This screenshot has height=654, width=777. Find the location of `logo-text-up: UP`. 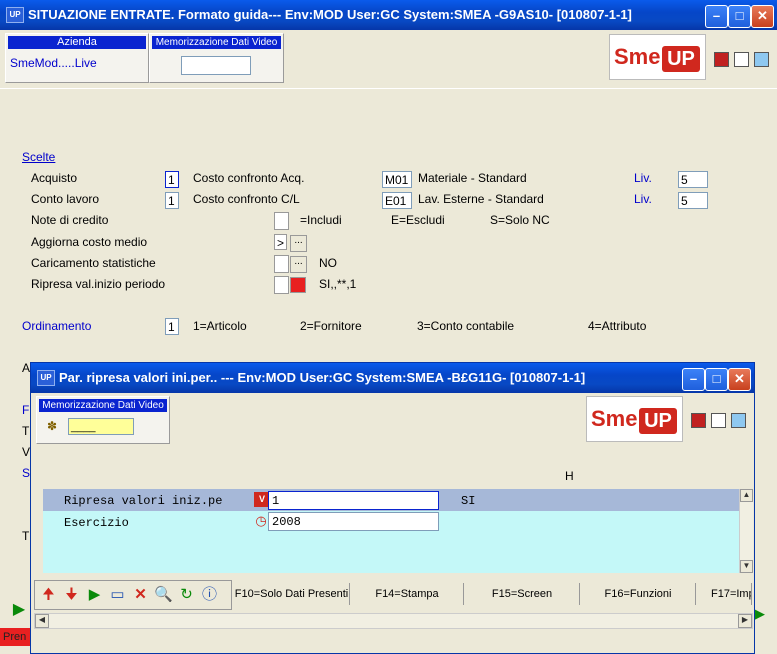

logo-text-up: UP is located at coordinates (681, 59).